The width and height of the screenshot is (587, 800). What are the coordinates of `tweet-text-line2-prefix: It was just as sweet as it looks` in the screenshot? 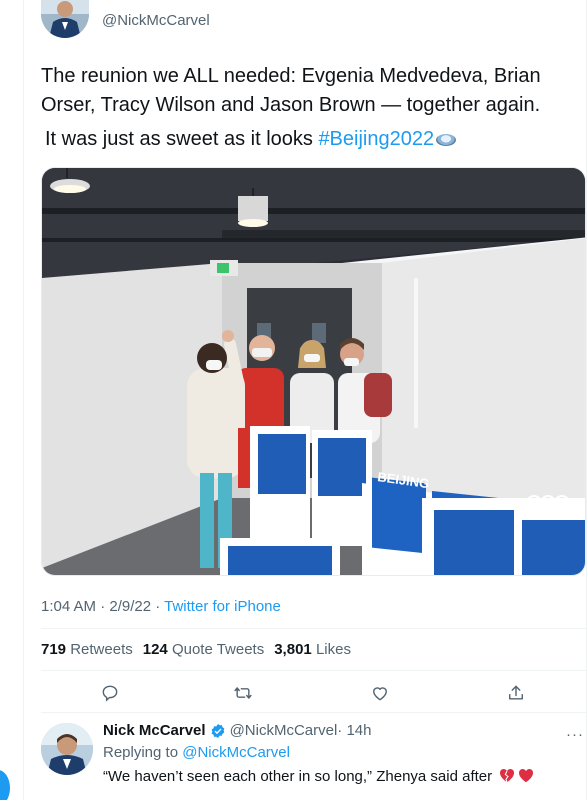 It's located at (182, 139).